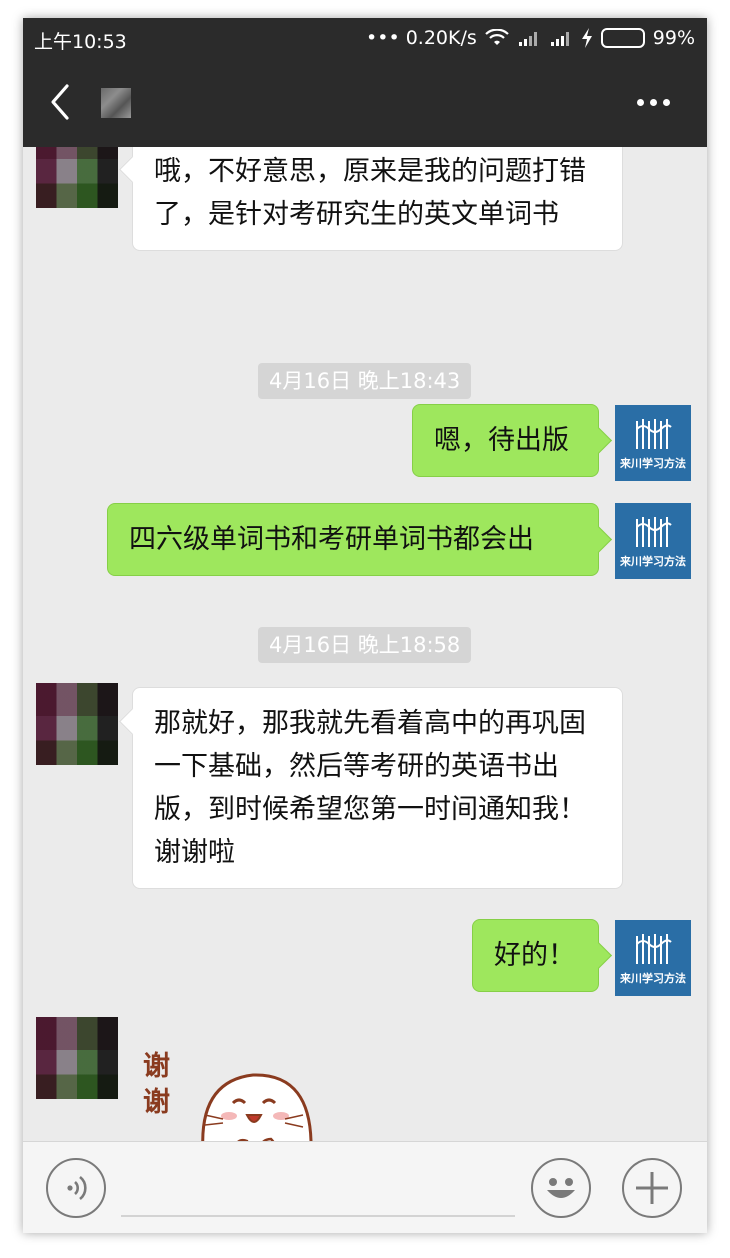 The width and height of the screenshot is (730, 1258). I want to click on message-timestamp: 4月16日 晚上18:58, so click(365, 645).